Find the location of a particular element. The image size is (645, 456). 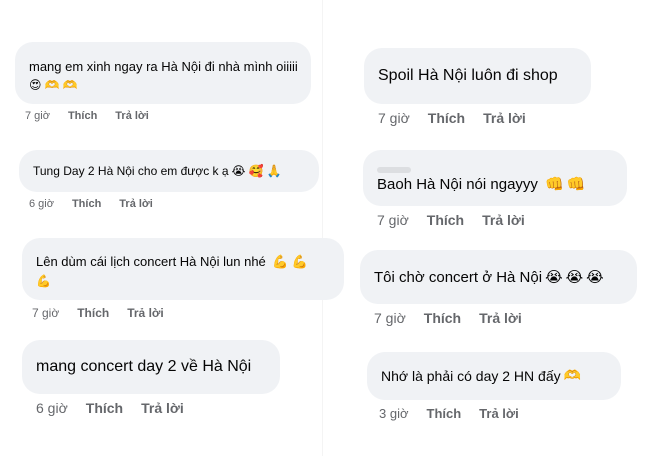

comment-text: Spoil Hà Nội luôn đi shop is located at coordinates (468, 75).